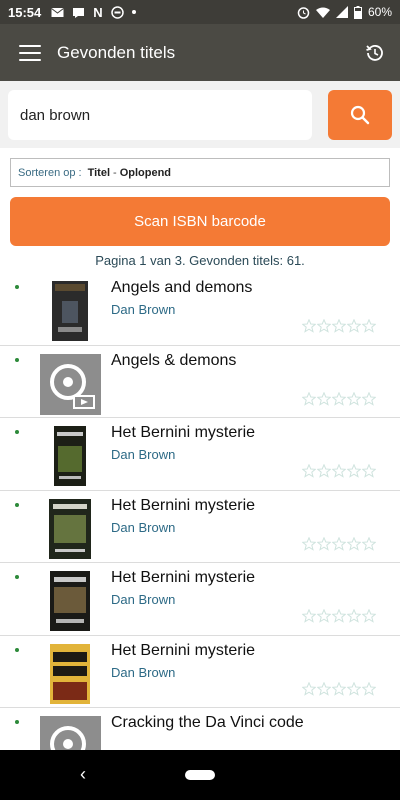  What do you see at coordinates (303, 12) in the screenshot?
I see `alarm-icon` at bounding box center [303, 12].